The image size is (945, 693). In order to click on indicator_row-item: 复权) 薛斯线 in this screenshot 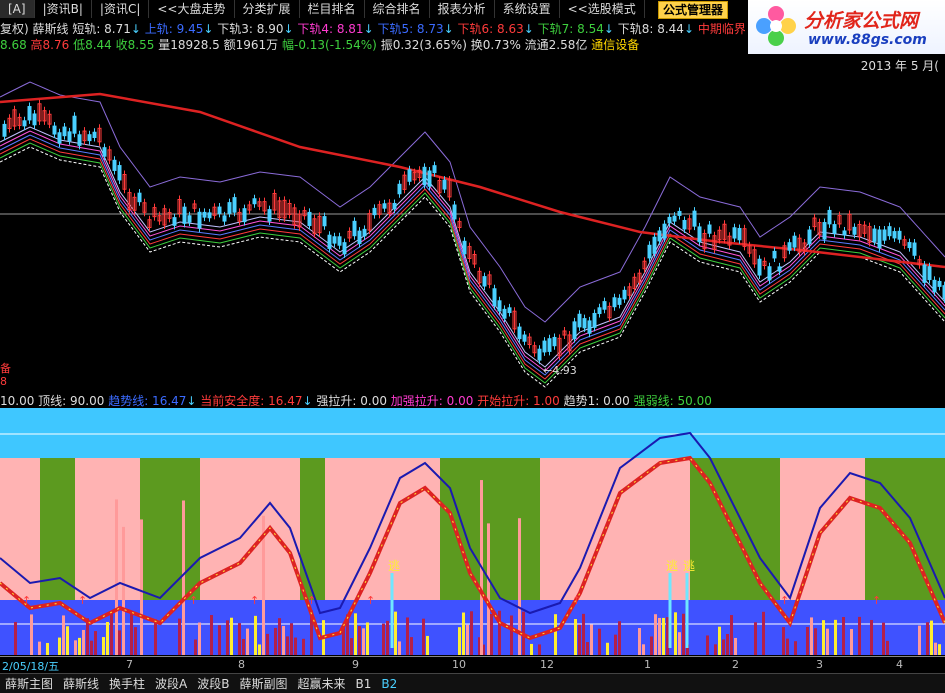, I will do `click(34, 29)`.